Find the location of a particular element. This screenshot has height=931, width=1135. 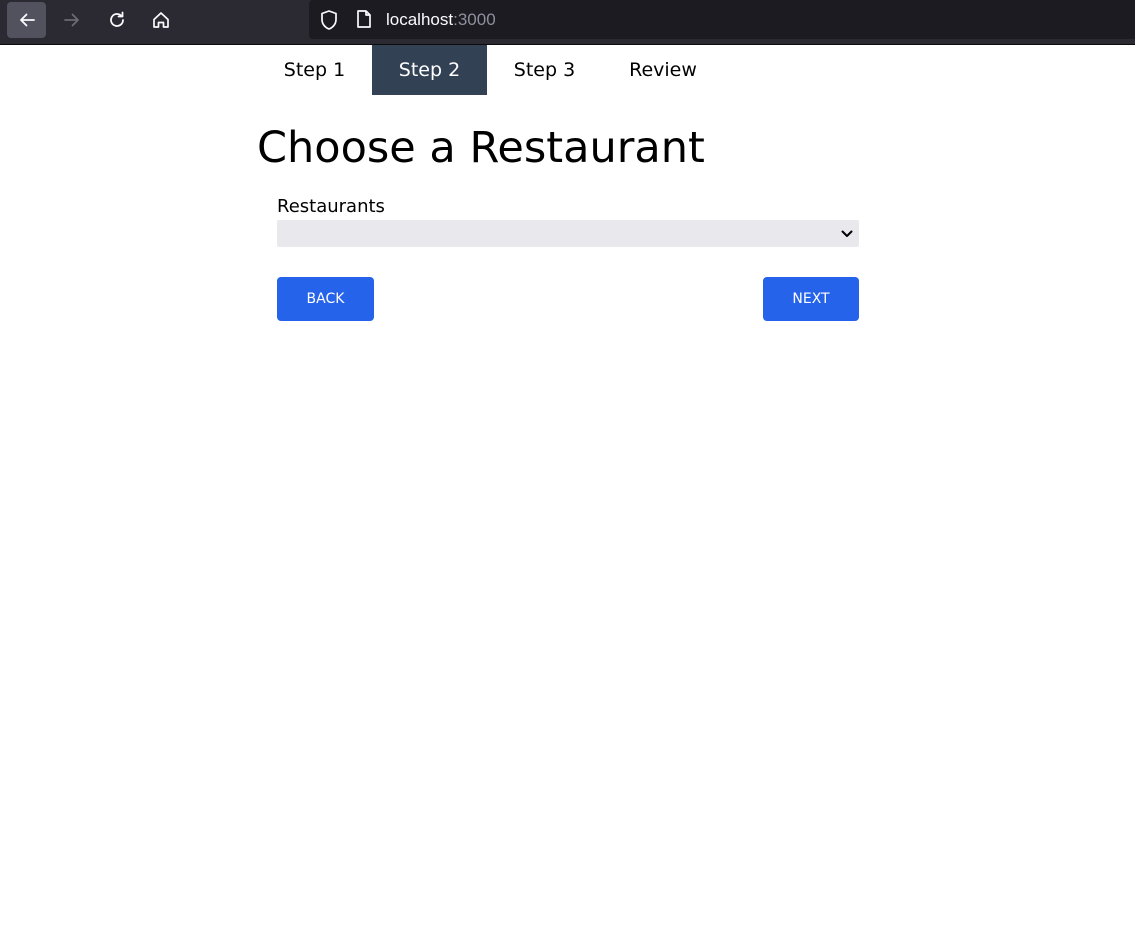

browser-toolbar: localhost:3000 is located at coordinates (567, 22).